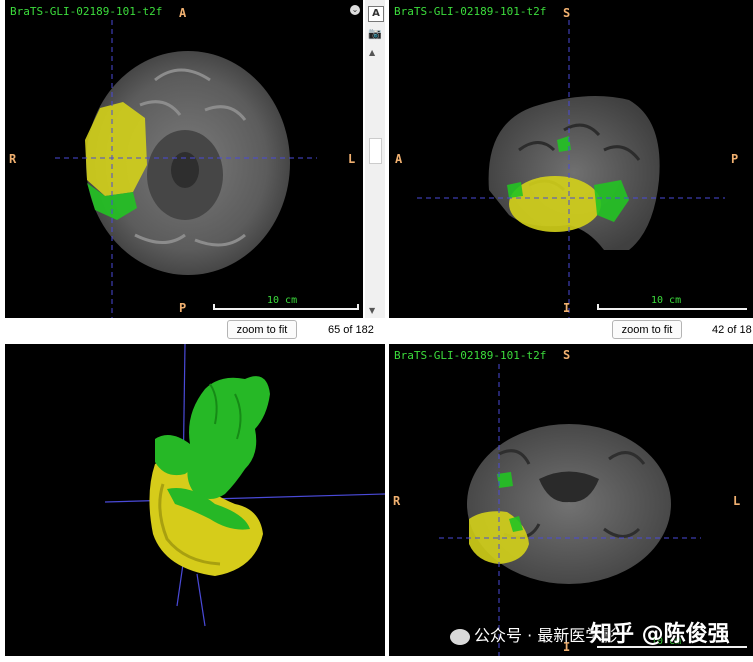  Describe the element at coordinates (399, 159) in the screenshot. I see `orientation-left: A` at that location.